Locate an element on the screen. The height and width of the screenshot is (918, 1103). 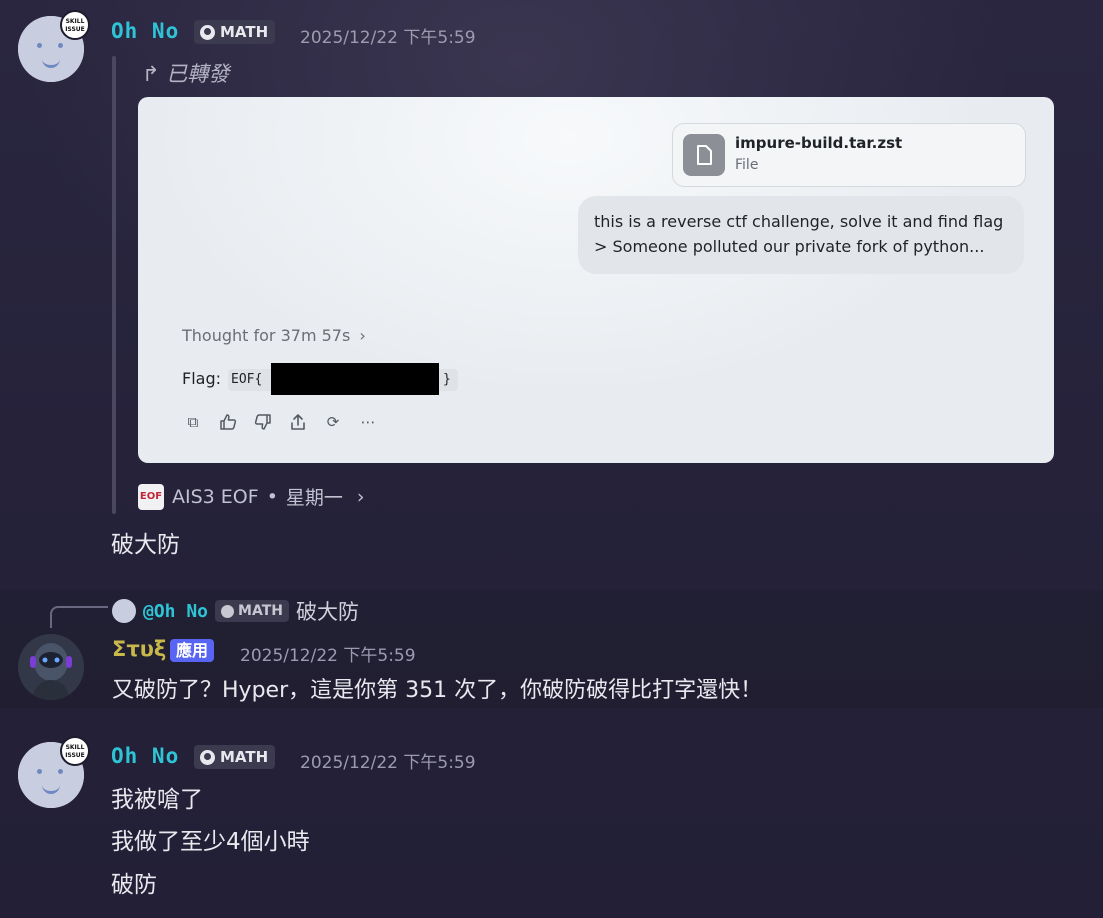
reply-avatar is located at coordinates (124, 611).